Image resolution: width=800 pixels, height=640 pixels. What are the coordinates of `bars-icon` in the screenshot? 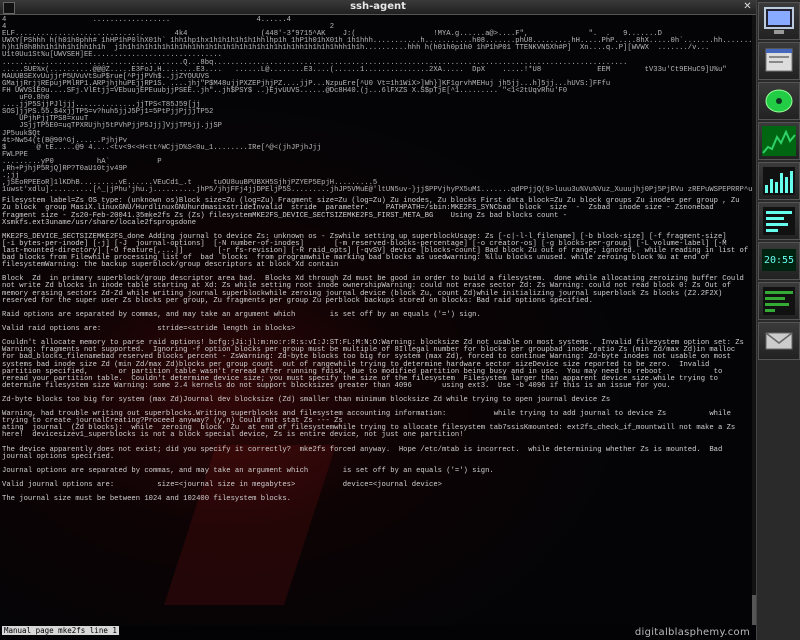 It's located at (779, 221).